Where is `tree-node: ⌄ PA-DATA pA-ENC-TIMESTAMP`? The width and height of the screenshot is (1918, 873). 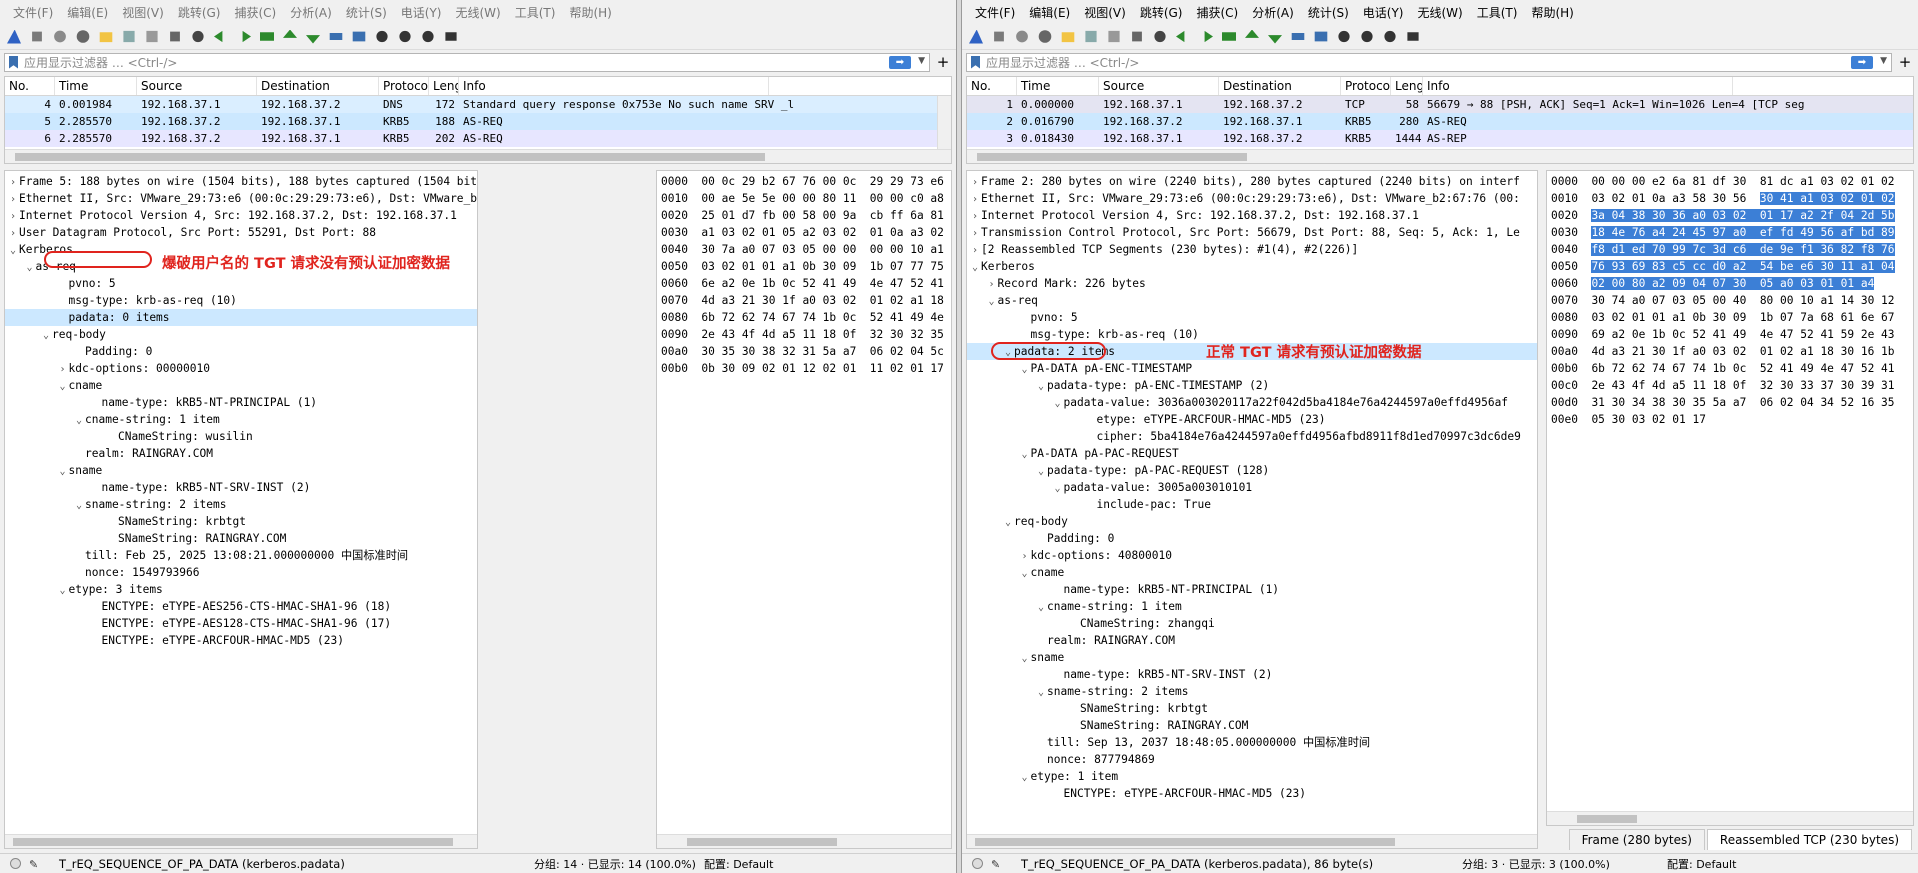
tree-node: ⌄ PA-DATA pA-ENC-TIMESTAMP is located at coordinates (1252, 368).